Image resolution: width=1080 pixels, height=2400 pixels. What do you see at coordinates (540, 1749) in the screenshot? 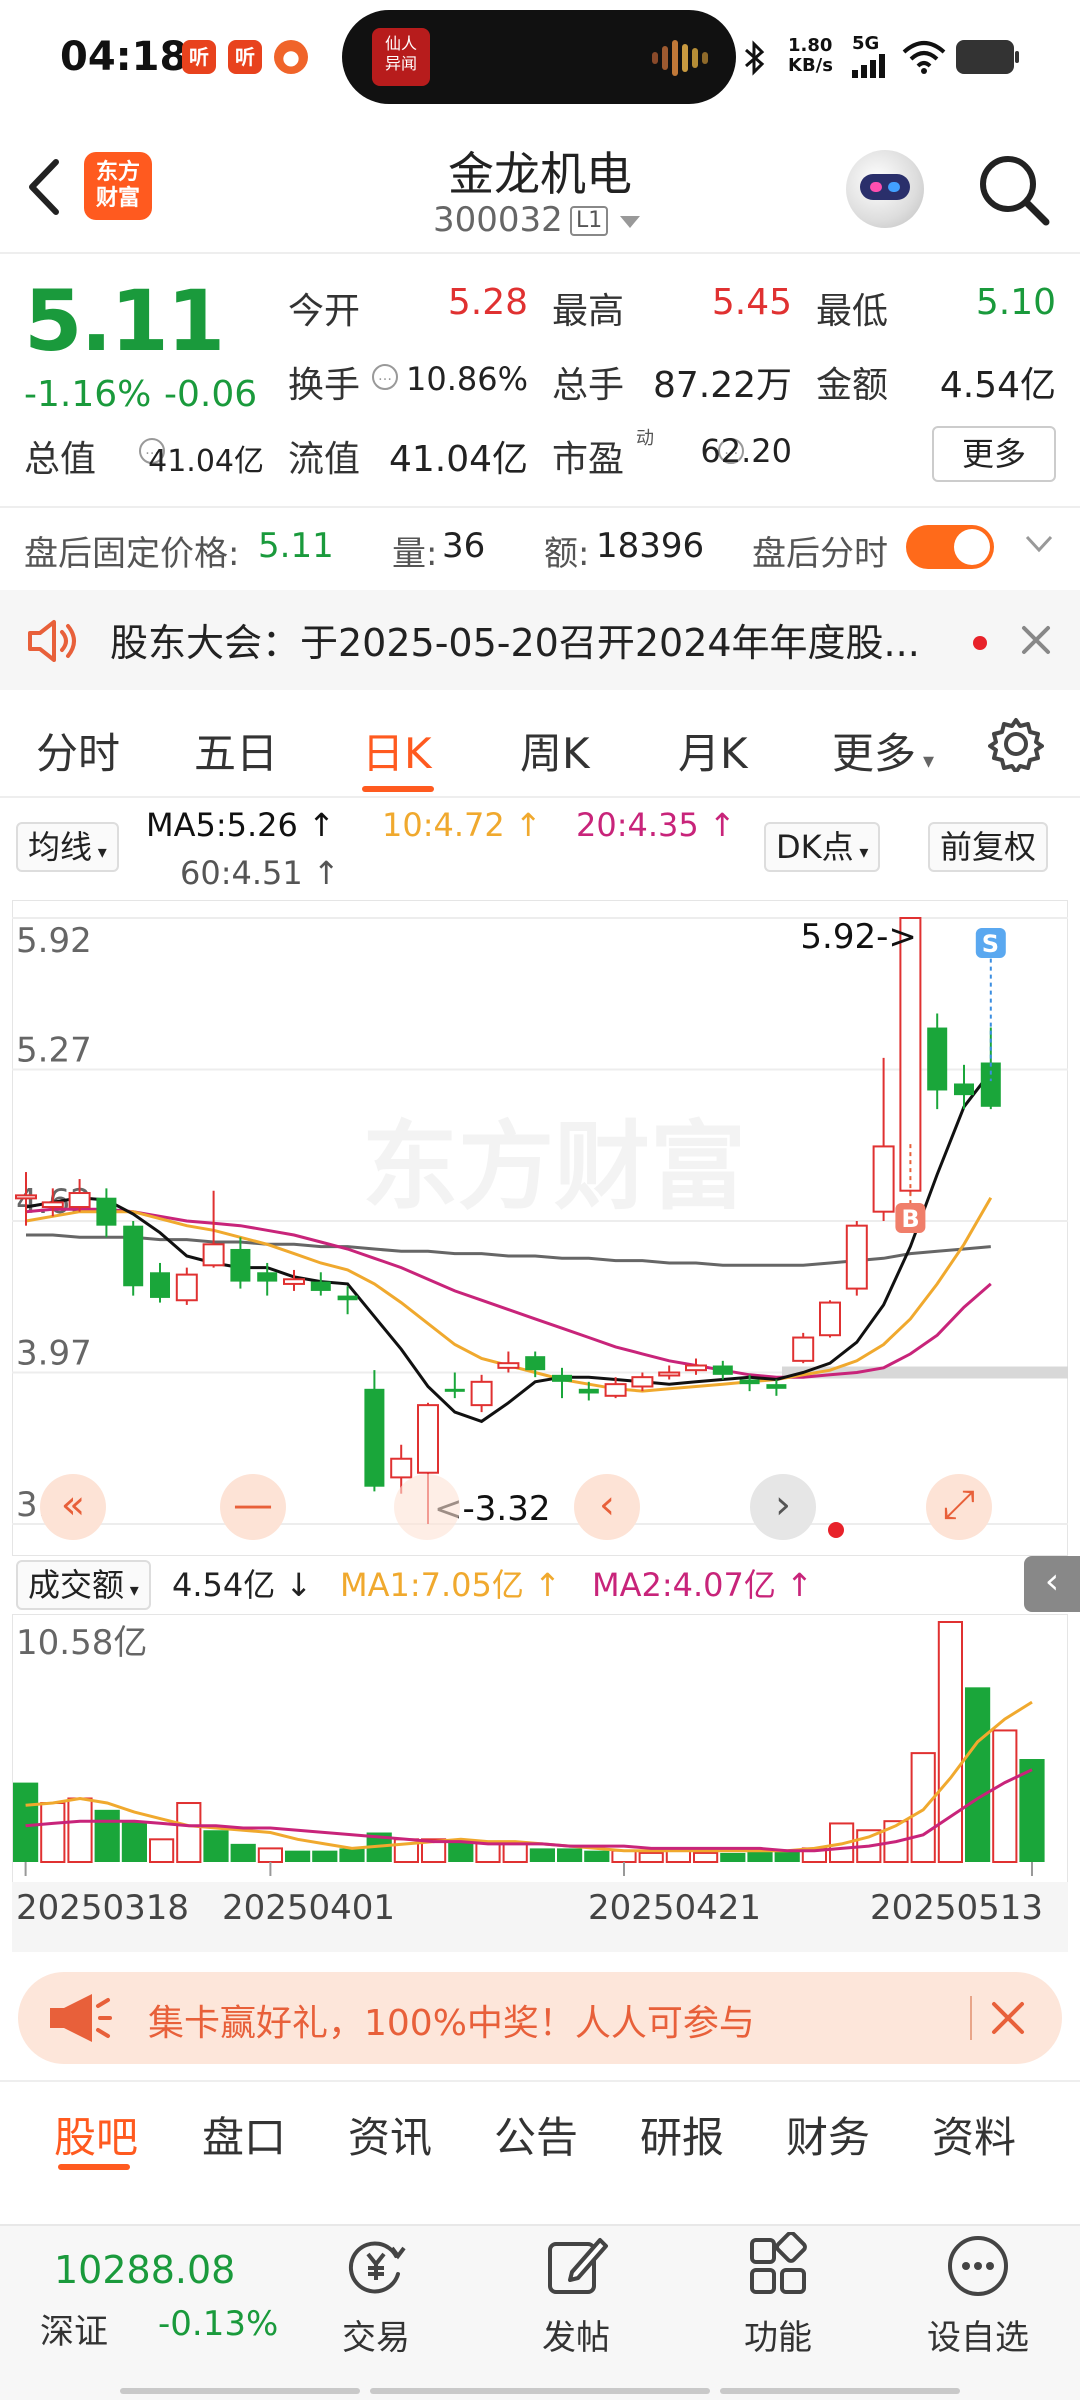
I see `volume-chart: 10.58亿` at bounding box center [540, 1749].